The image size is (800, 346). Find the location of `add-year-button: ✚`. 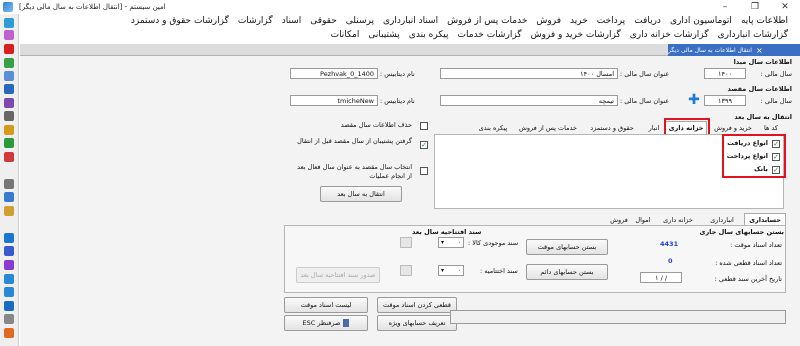

add-year-button: ✚ is located at coordinates (694, 100).